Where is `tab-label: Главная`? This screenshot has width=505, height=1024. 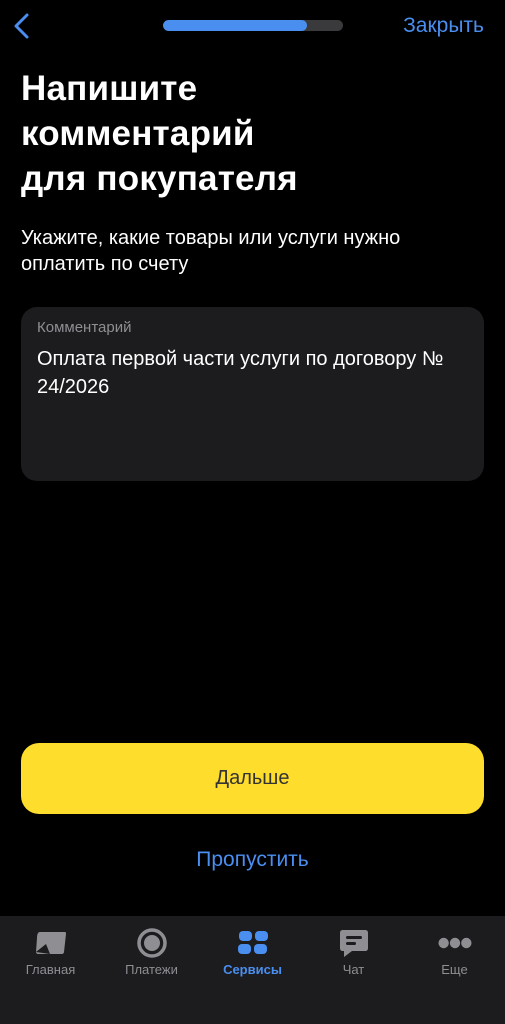
tab-label: Главная is located at coordinates (50, 969).